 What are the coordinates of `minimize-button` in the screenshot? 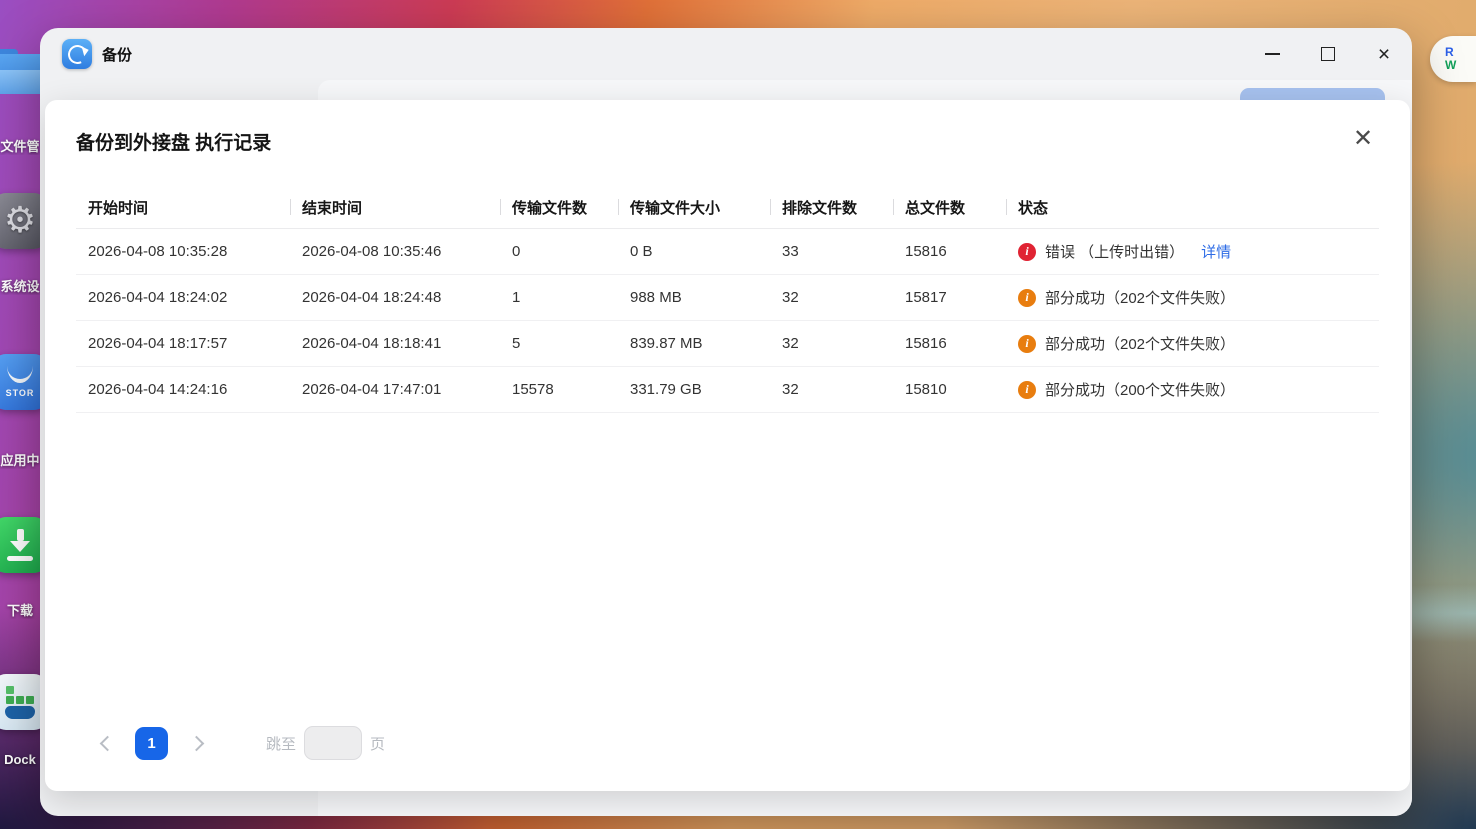 It's located at (1272, 54).